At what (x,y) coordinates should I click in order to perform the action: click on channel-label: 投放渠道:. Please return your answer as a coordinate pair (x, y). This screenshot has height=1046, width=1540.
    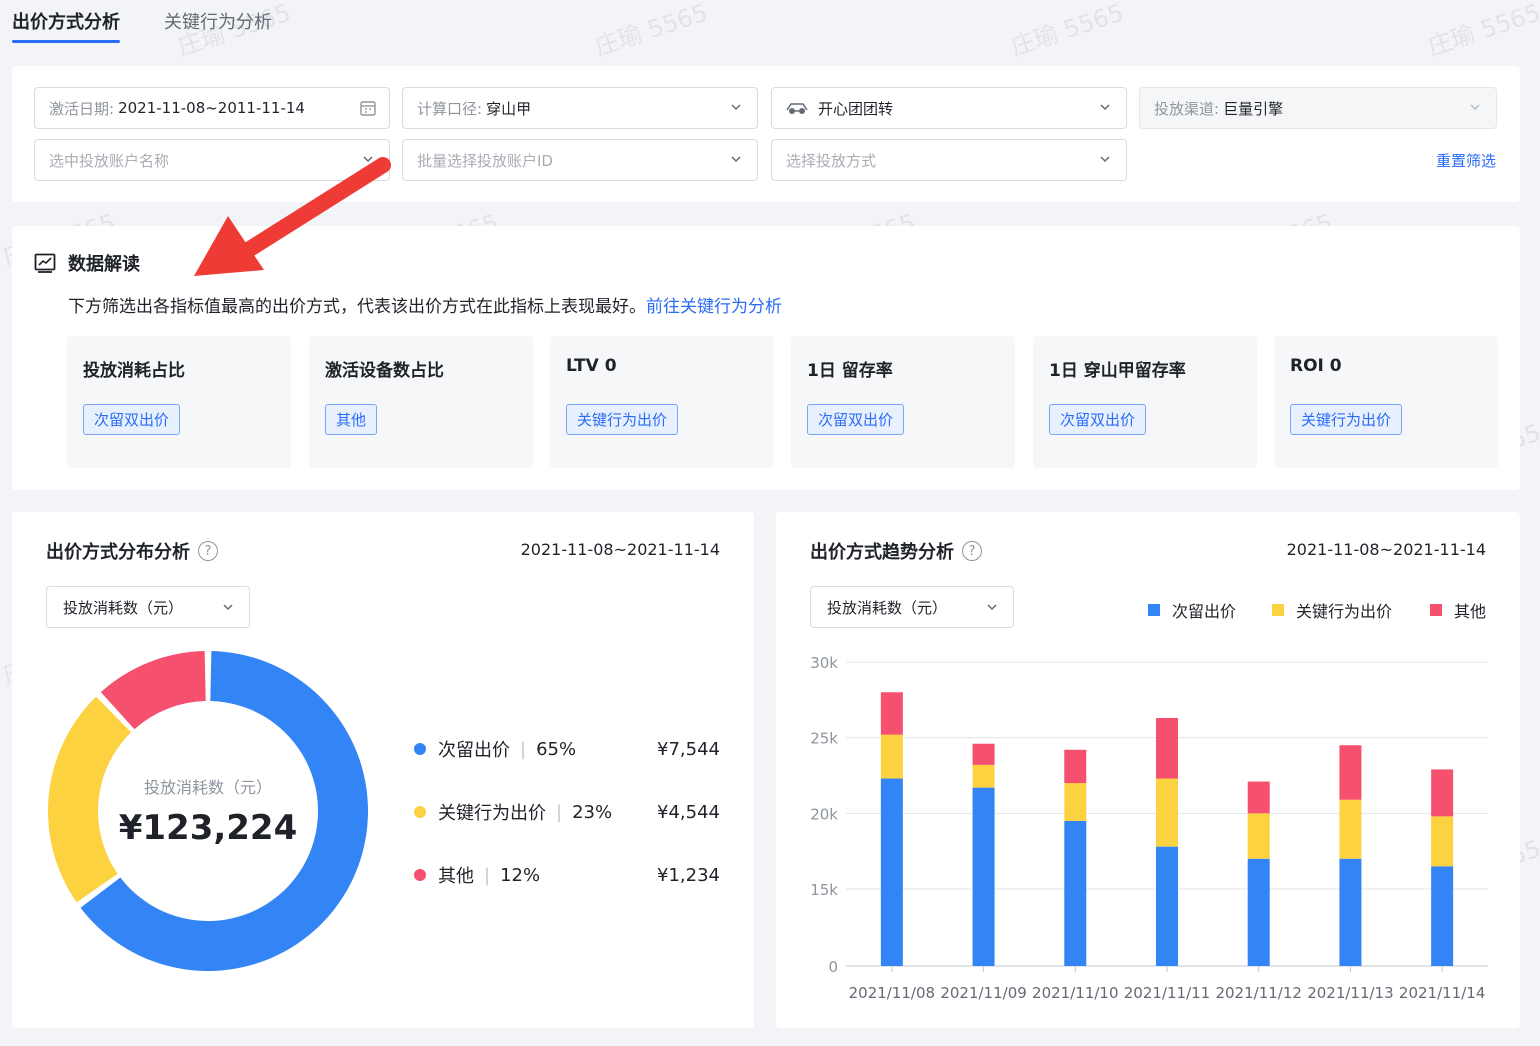
    Looking at the image, I should click on (1187, 108).